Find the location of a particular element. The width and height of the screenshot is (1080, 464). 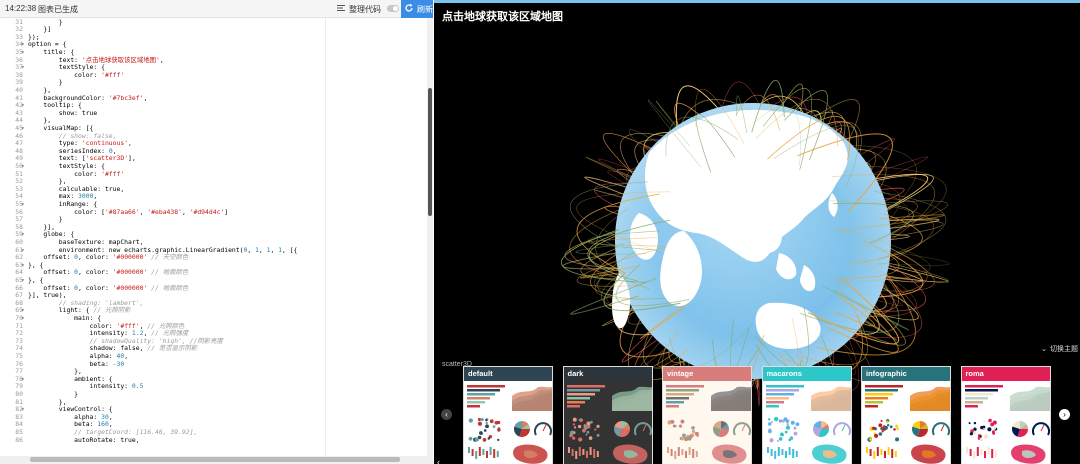

theme-toggle-label: 切换主题 is located at coordinates (1064, 349).